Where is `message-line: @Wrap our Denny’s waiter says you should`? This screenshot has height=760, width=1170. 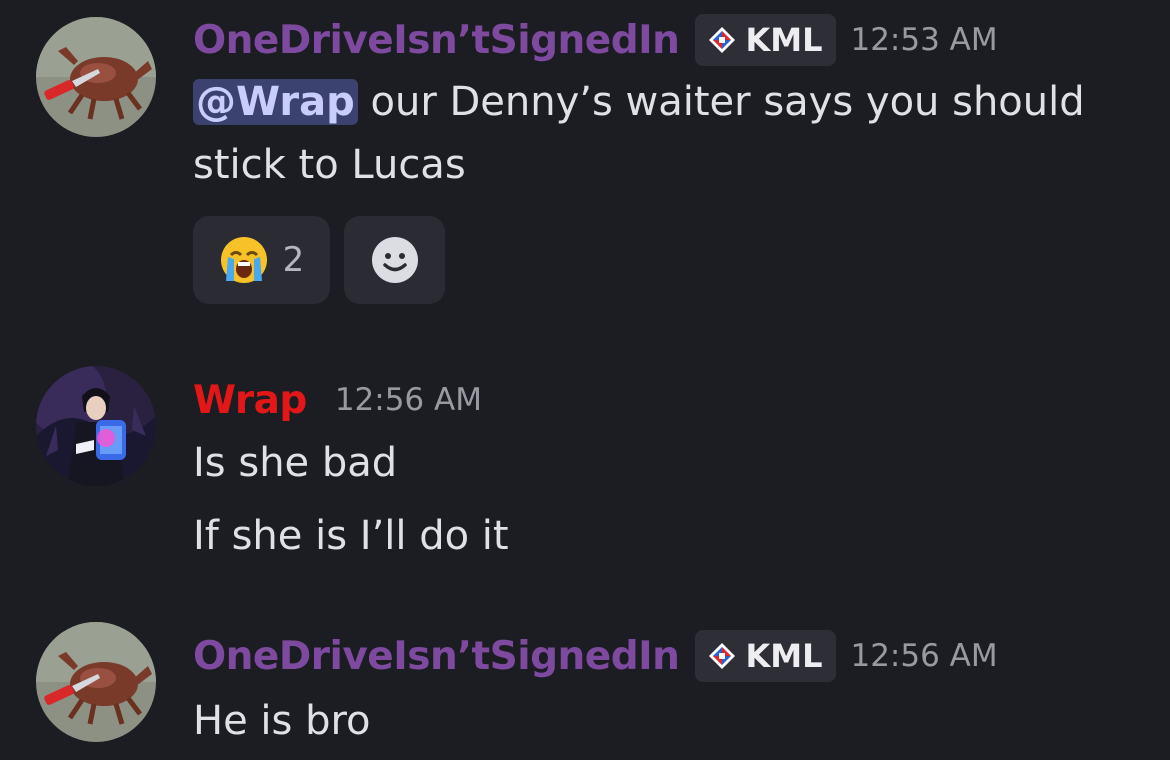
message-line: @Wrap our Denny’s waiter says you should is located at coordinates (639, 102).